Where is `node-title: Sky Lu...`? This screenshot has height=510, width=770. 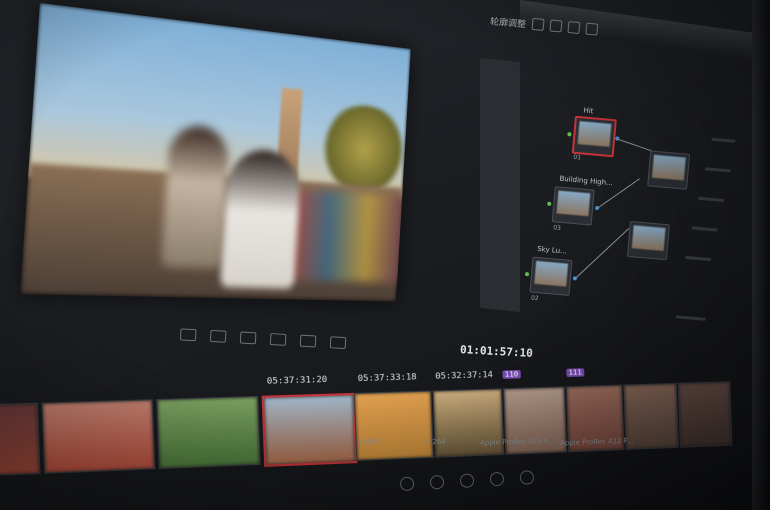 node-title: Sky Lu... is located at coordinates (552, 250).